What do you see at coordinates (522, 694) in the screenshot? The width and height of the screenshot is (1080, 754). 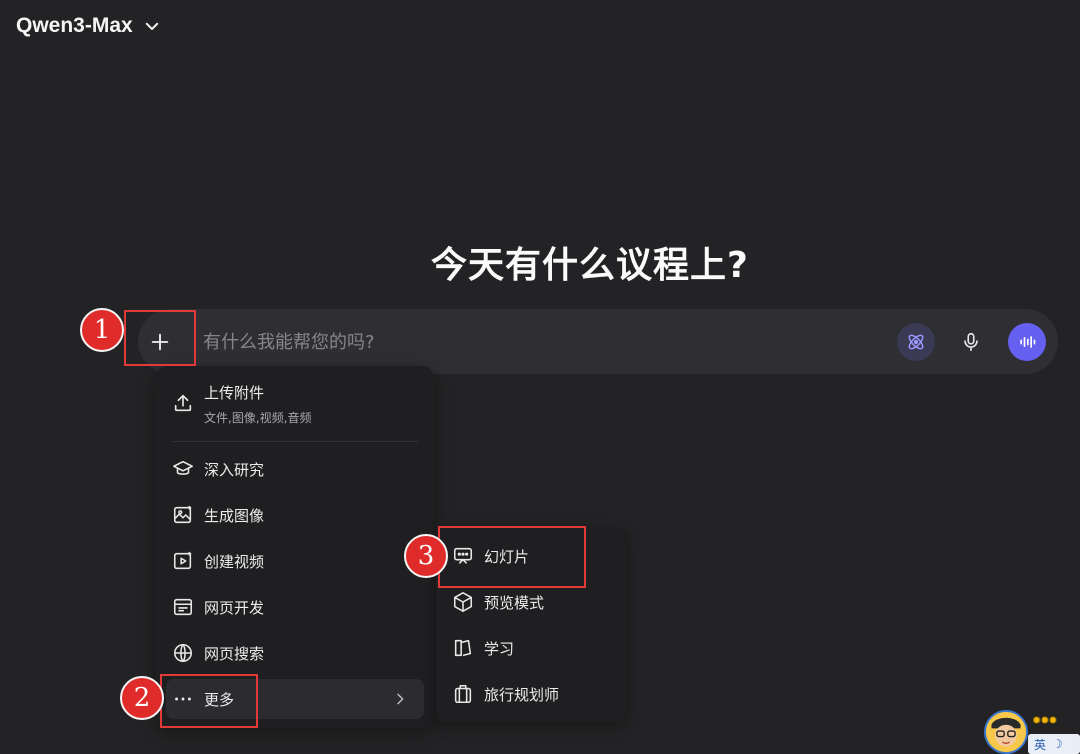 I see `submenu-item-label: 旅行规划师` at bounding box center [522, 694].